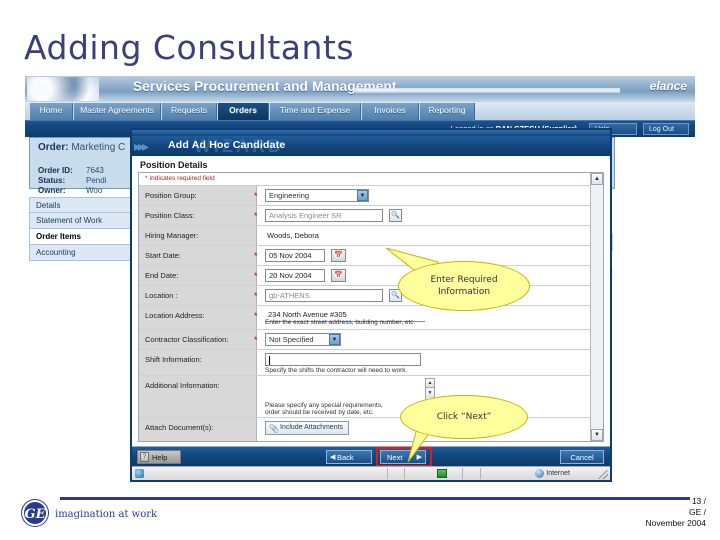 The image size is (720, 540). What do you see at coordinates (98, 147) in the screenshot?
I see `order-heading-value: Marketing C` at bounding box center [98, 147].